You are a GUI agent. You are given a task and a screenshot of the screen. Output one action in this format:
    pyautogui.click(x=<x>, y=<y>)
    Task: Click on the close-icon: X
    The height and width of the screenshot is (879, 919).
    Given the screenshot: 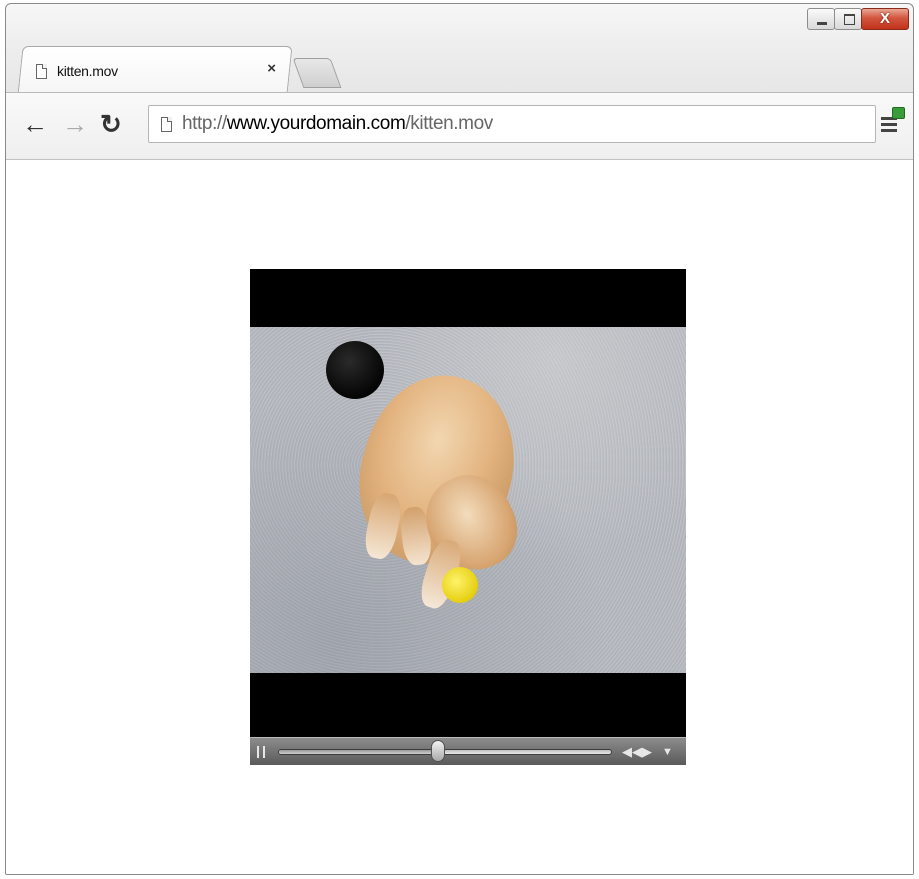 What is the action you would take?
    pyautogui.click(x=884, y=18)
    